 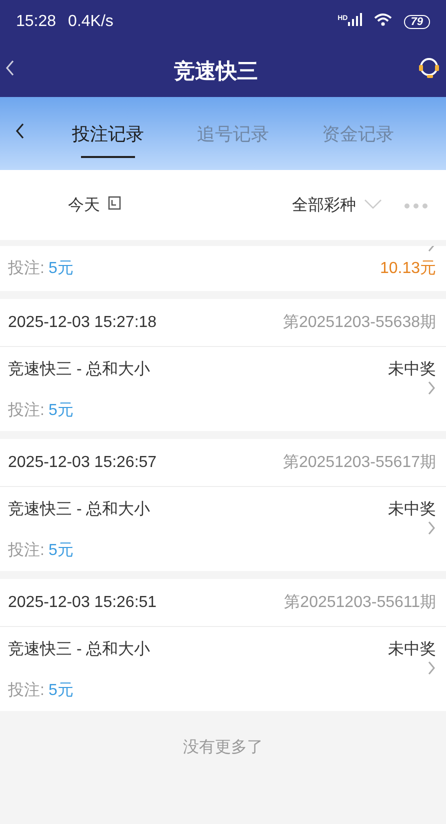 What do you see at coordinates (324, 205) in the screenshot?
I see `lottery-filter: 全部彩种` at bounding box center [324, 205].